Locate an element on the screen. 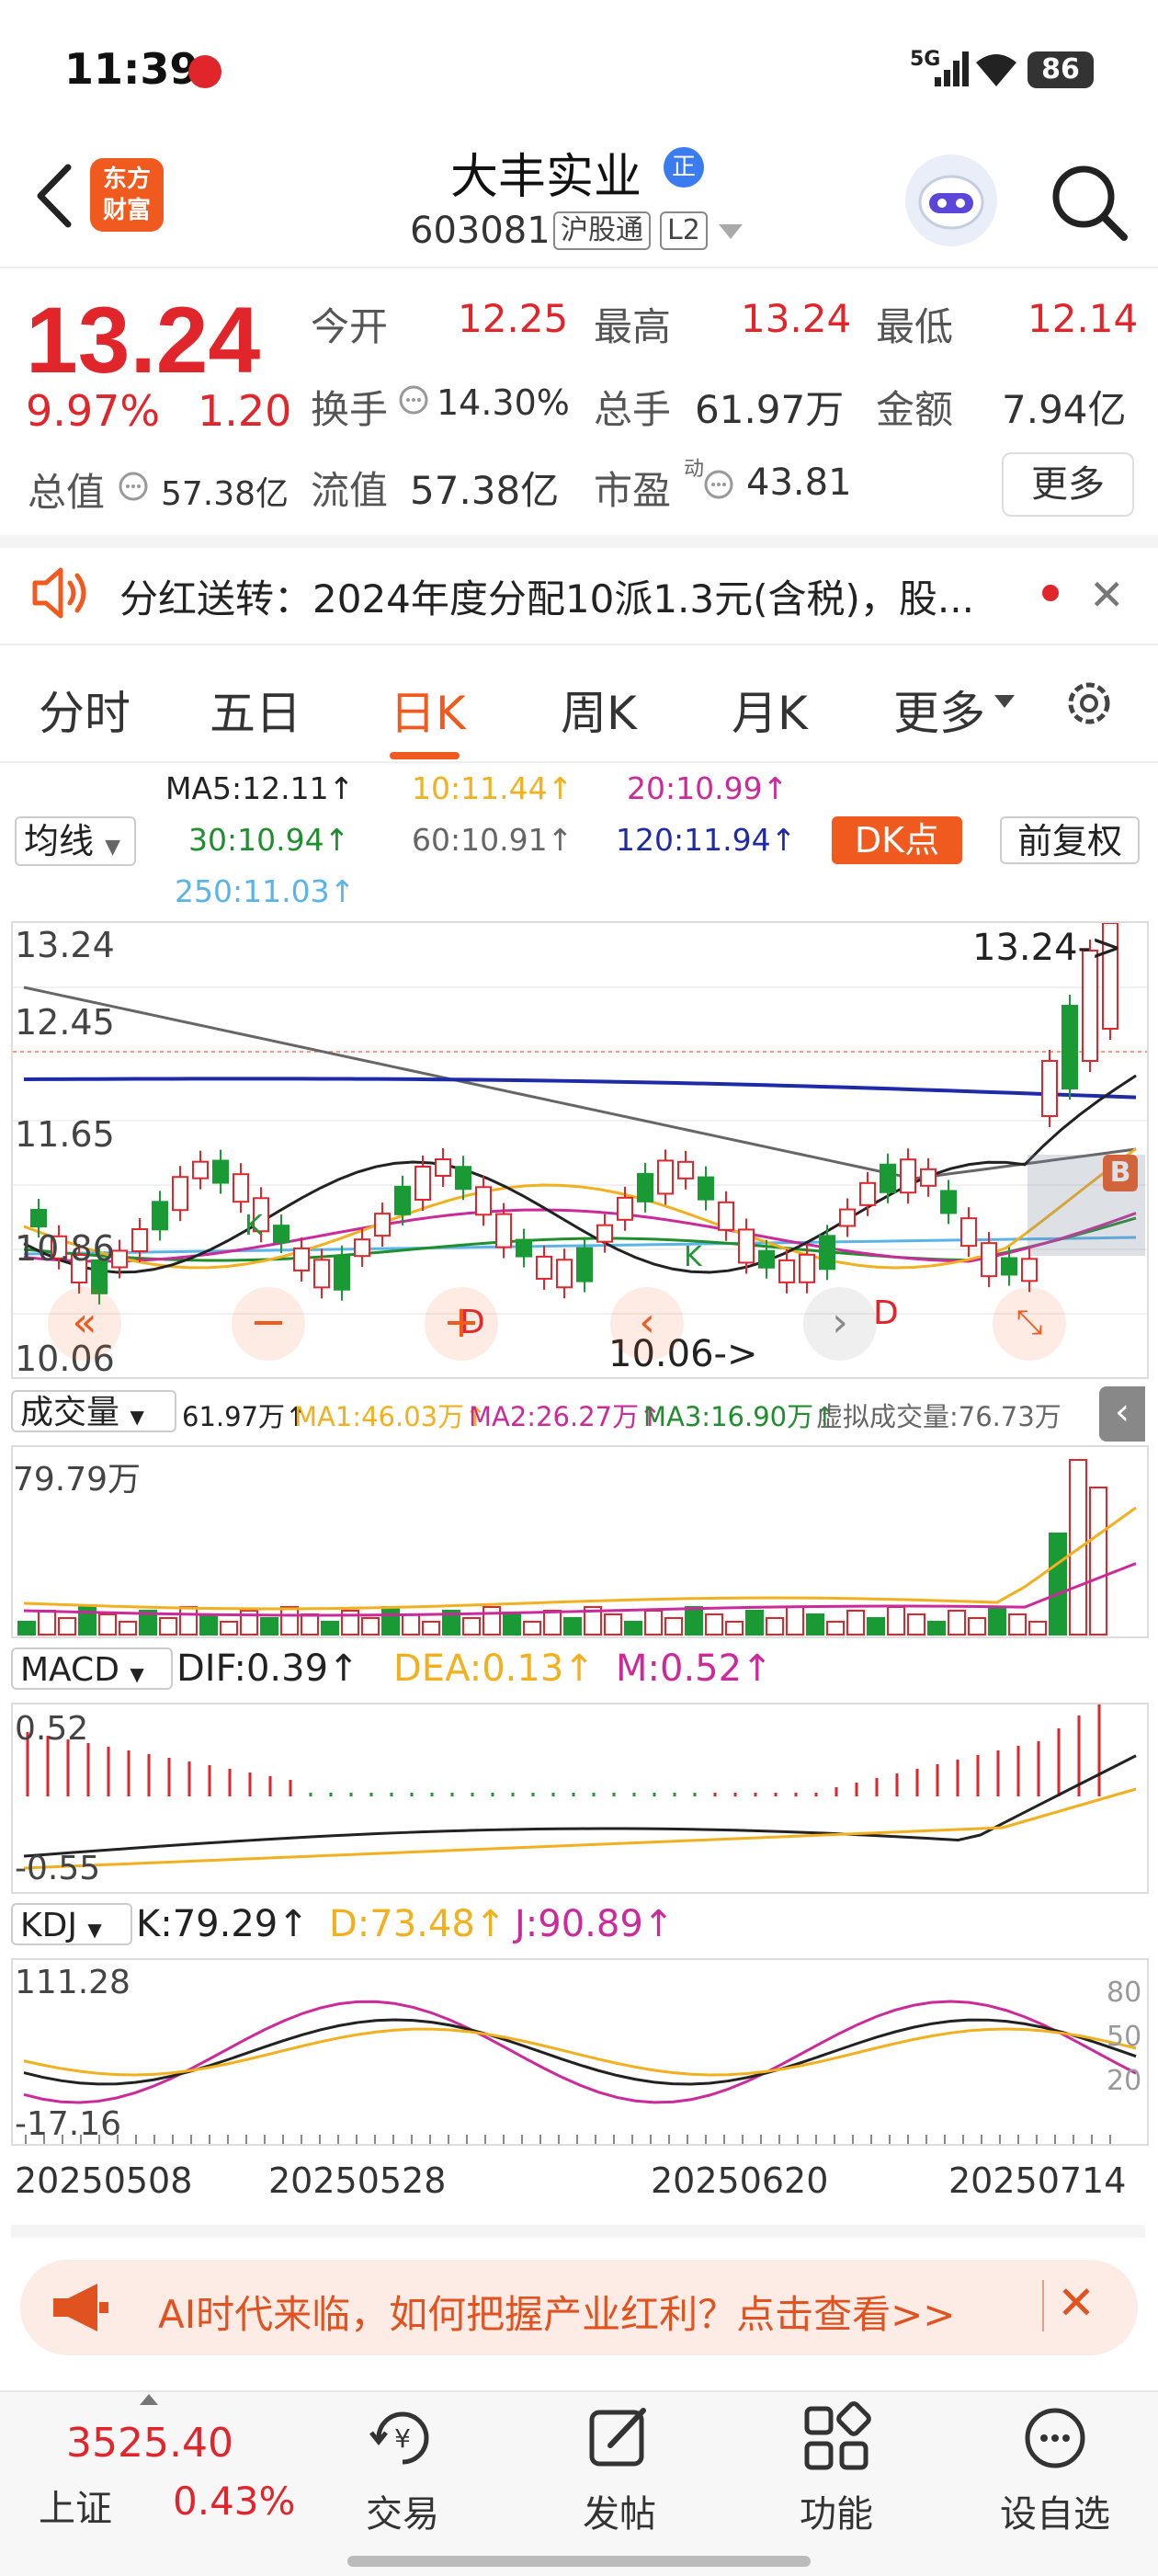  macd-m: M:0.52↑ is located at coordinates (695, 1668).